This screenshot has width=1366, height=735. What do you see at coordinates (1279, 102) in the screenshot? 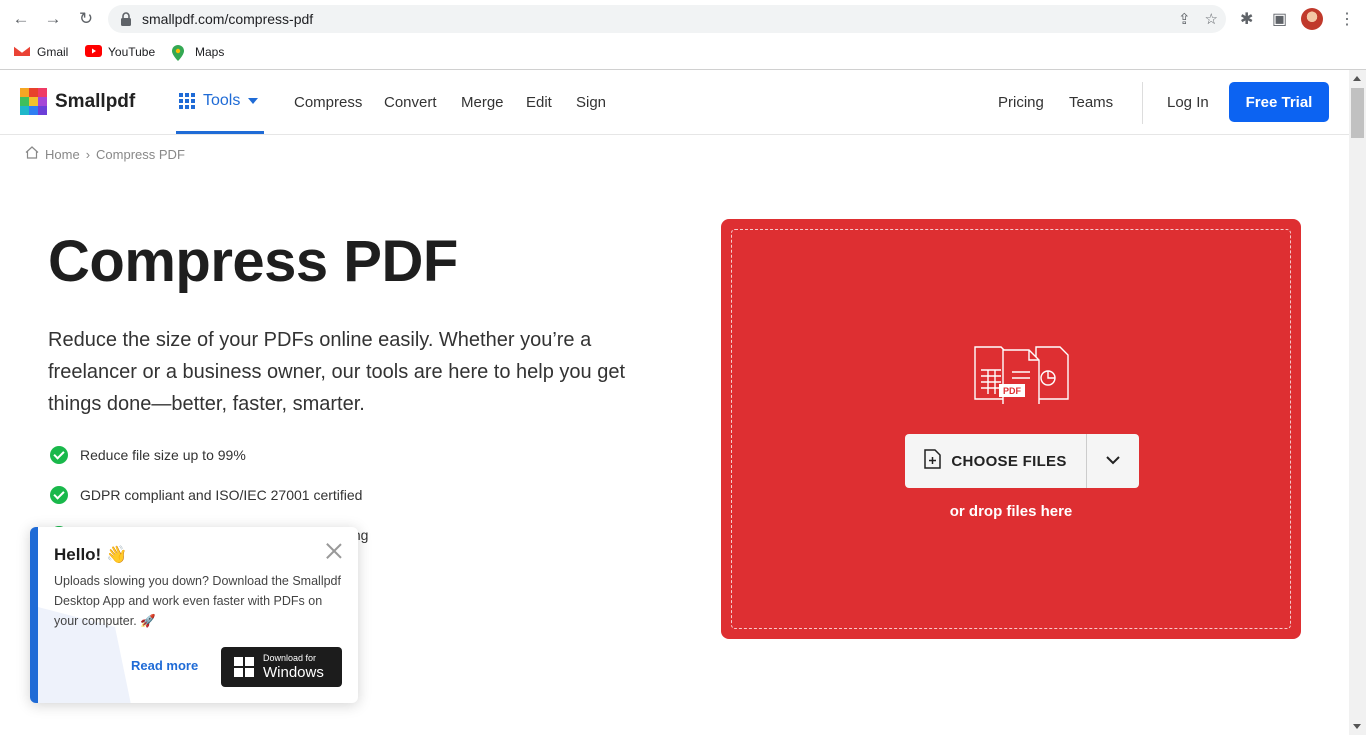
I see `free-trial-button: Free Trial` at bounding box center [1279, 102].